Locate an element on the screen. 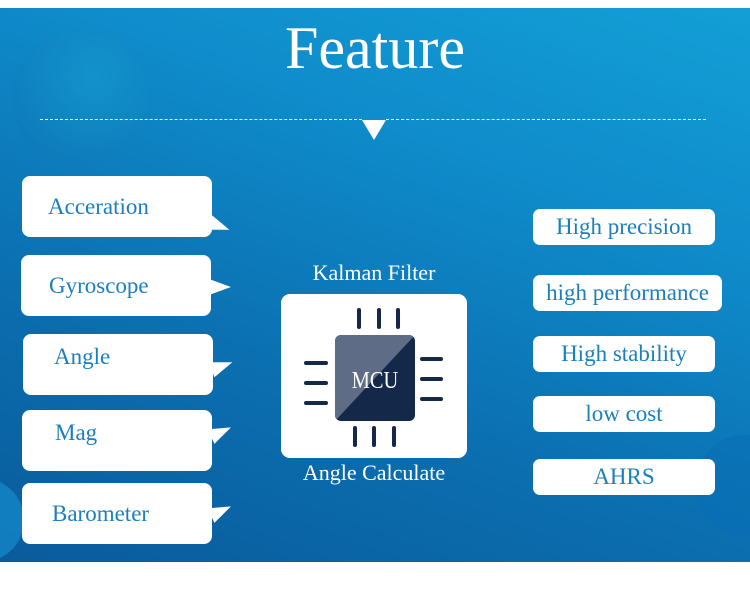 The height and width of the screenshot is (607, 750). feature-label: High precision is located at coordinates (624, 226).